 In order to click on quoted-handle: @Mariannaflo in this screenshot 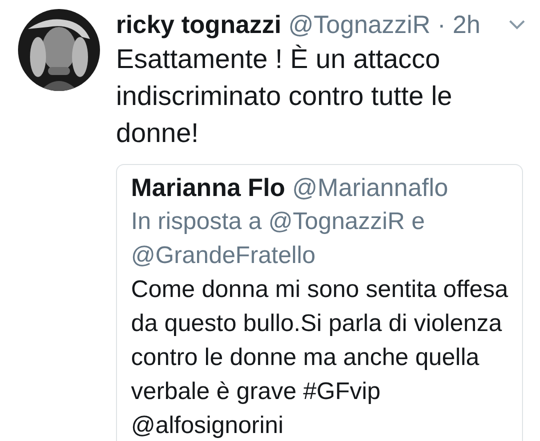, I will do `click(370, 188)`.